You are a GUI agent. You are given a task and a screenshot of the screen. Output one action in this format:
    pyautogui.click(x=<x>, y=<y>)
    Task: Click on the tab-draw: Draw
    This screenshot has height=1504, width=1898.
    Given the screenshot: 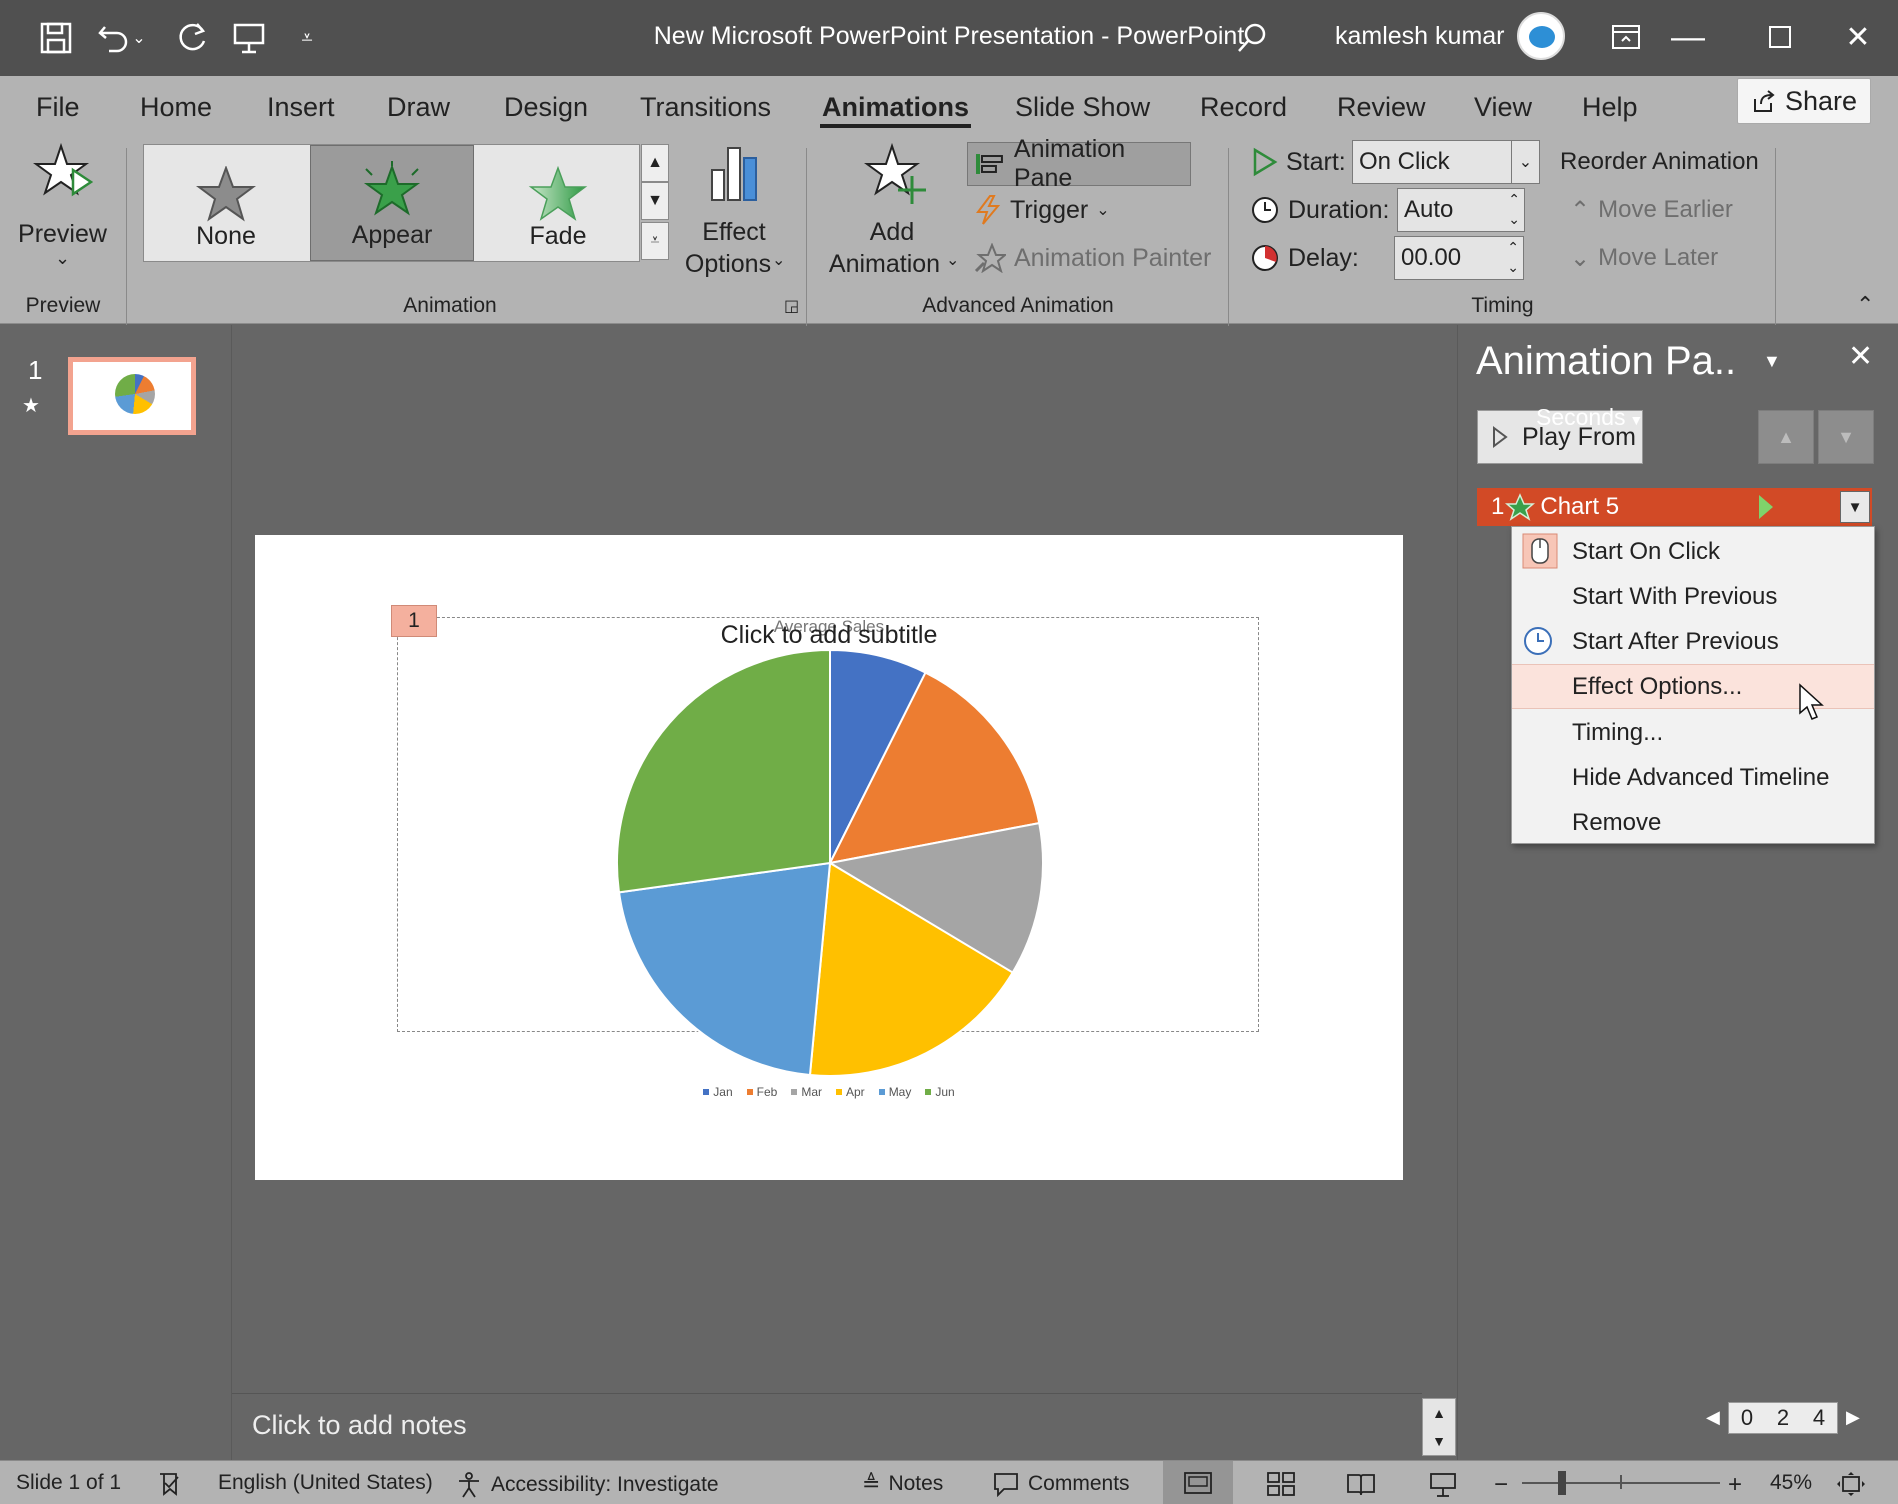 What is the action you would take?
    pyautogui.click(x=418, y=107)
    